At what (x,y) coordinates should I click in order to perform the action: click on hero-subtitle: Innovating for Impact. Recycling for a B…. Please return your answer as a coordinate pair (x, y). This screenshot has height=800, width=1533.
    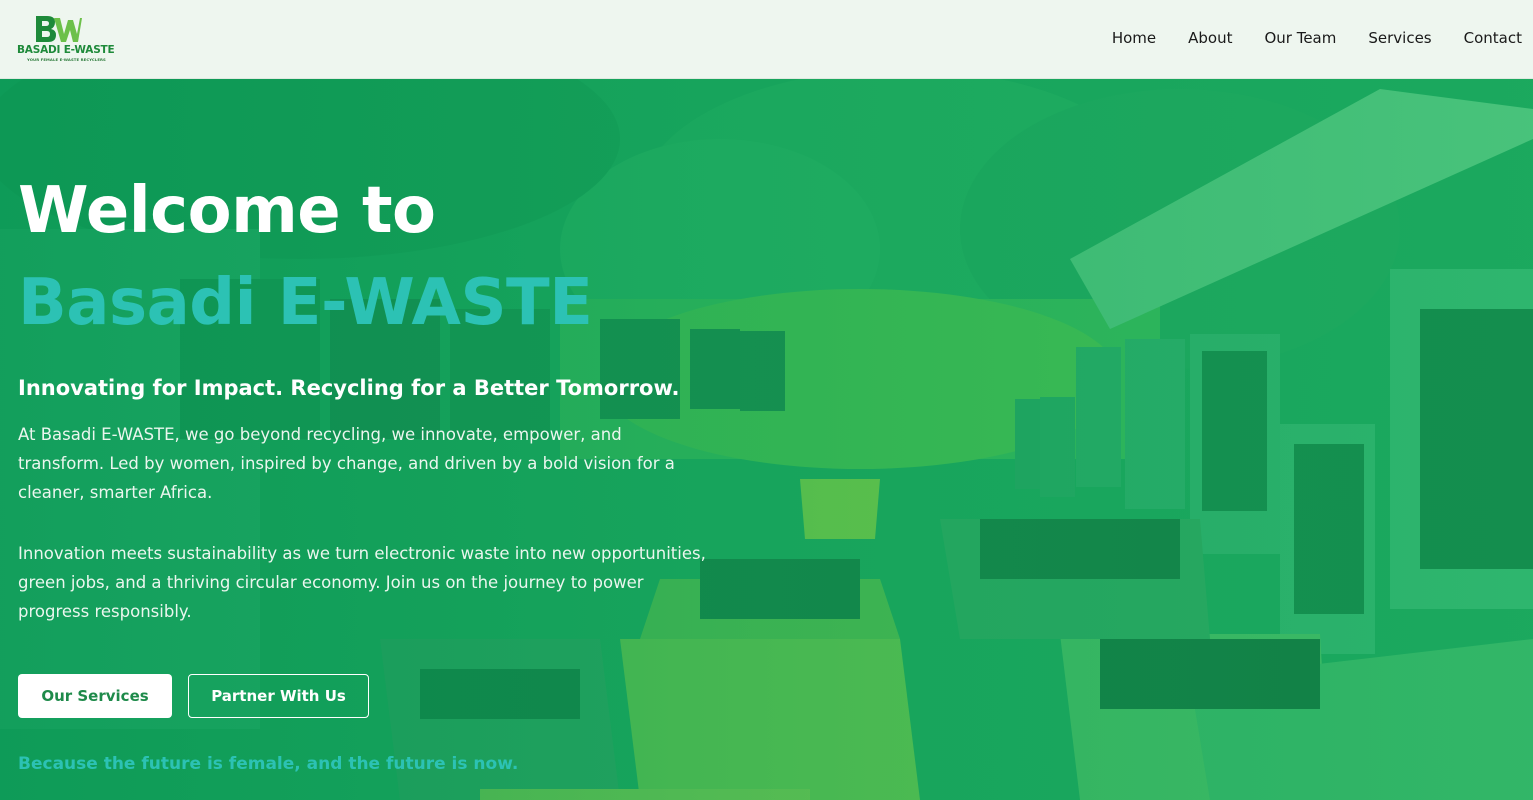
    Looking at the image, I should click on (349, 388).